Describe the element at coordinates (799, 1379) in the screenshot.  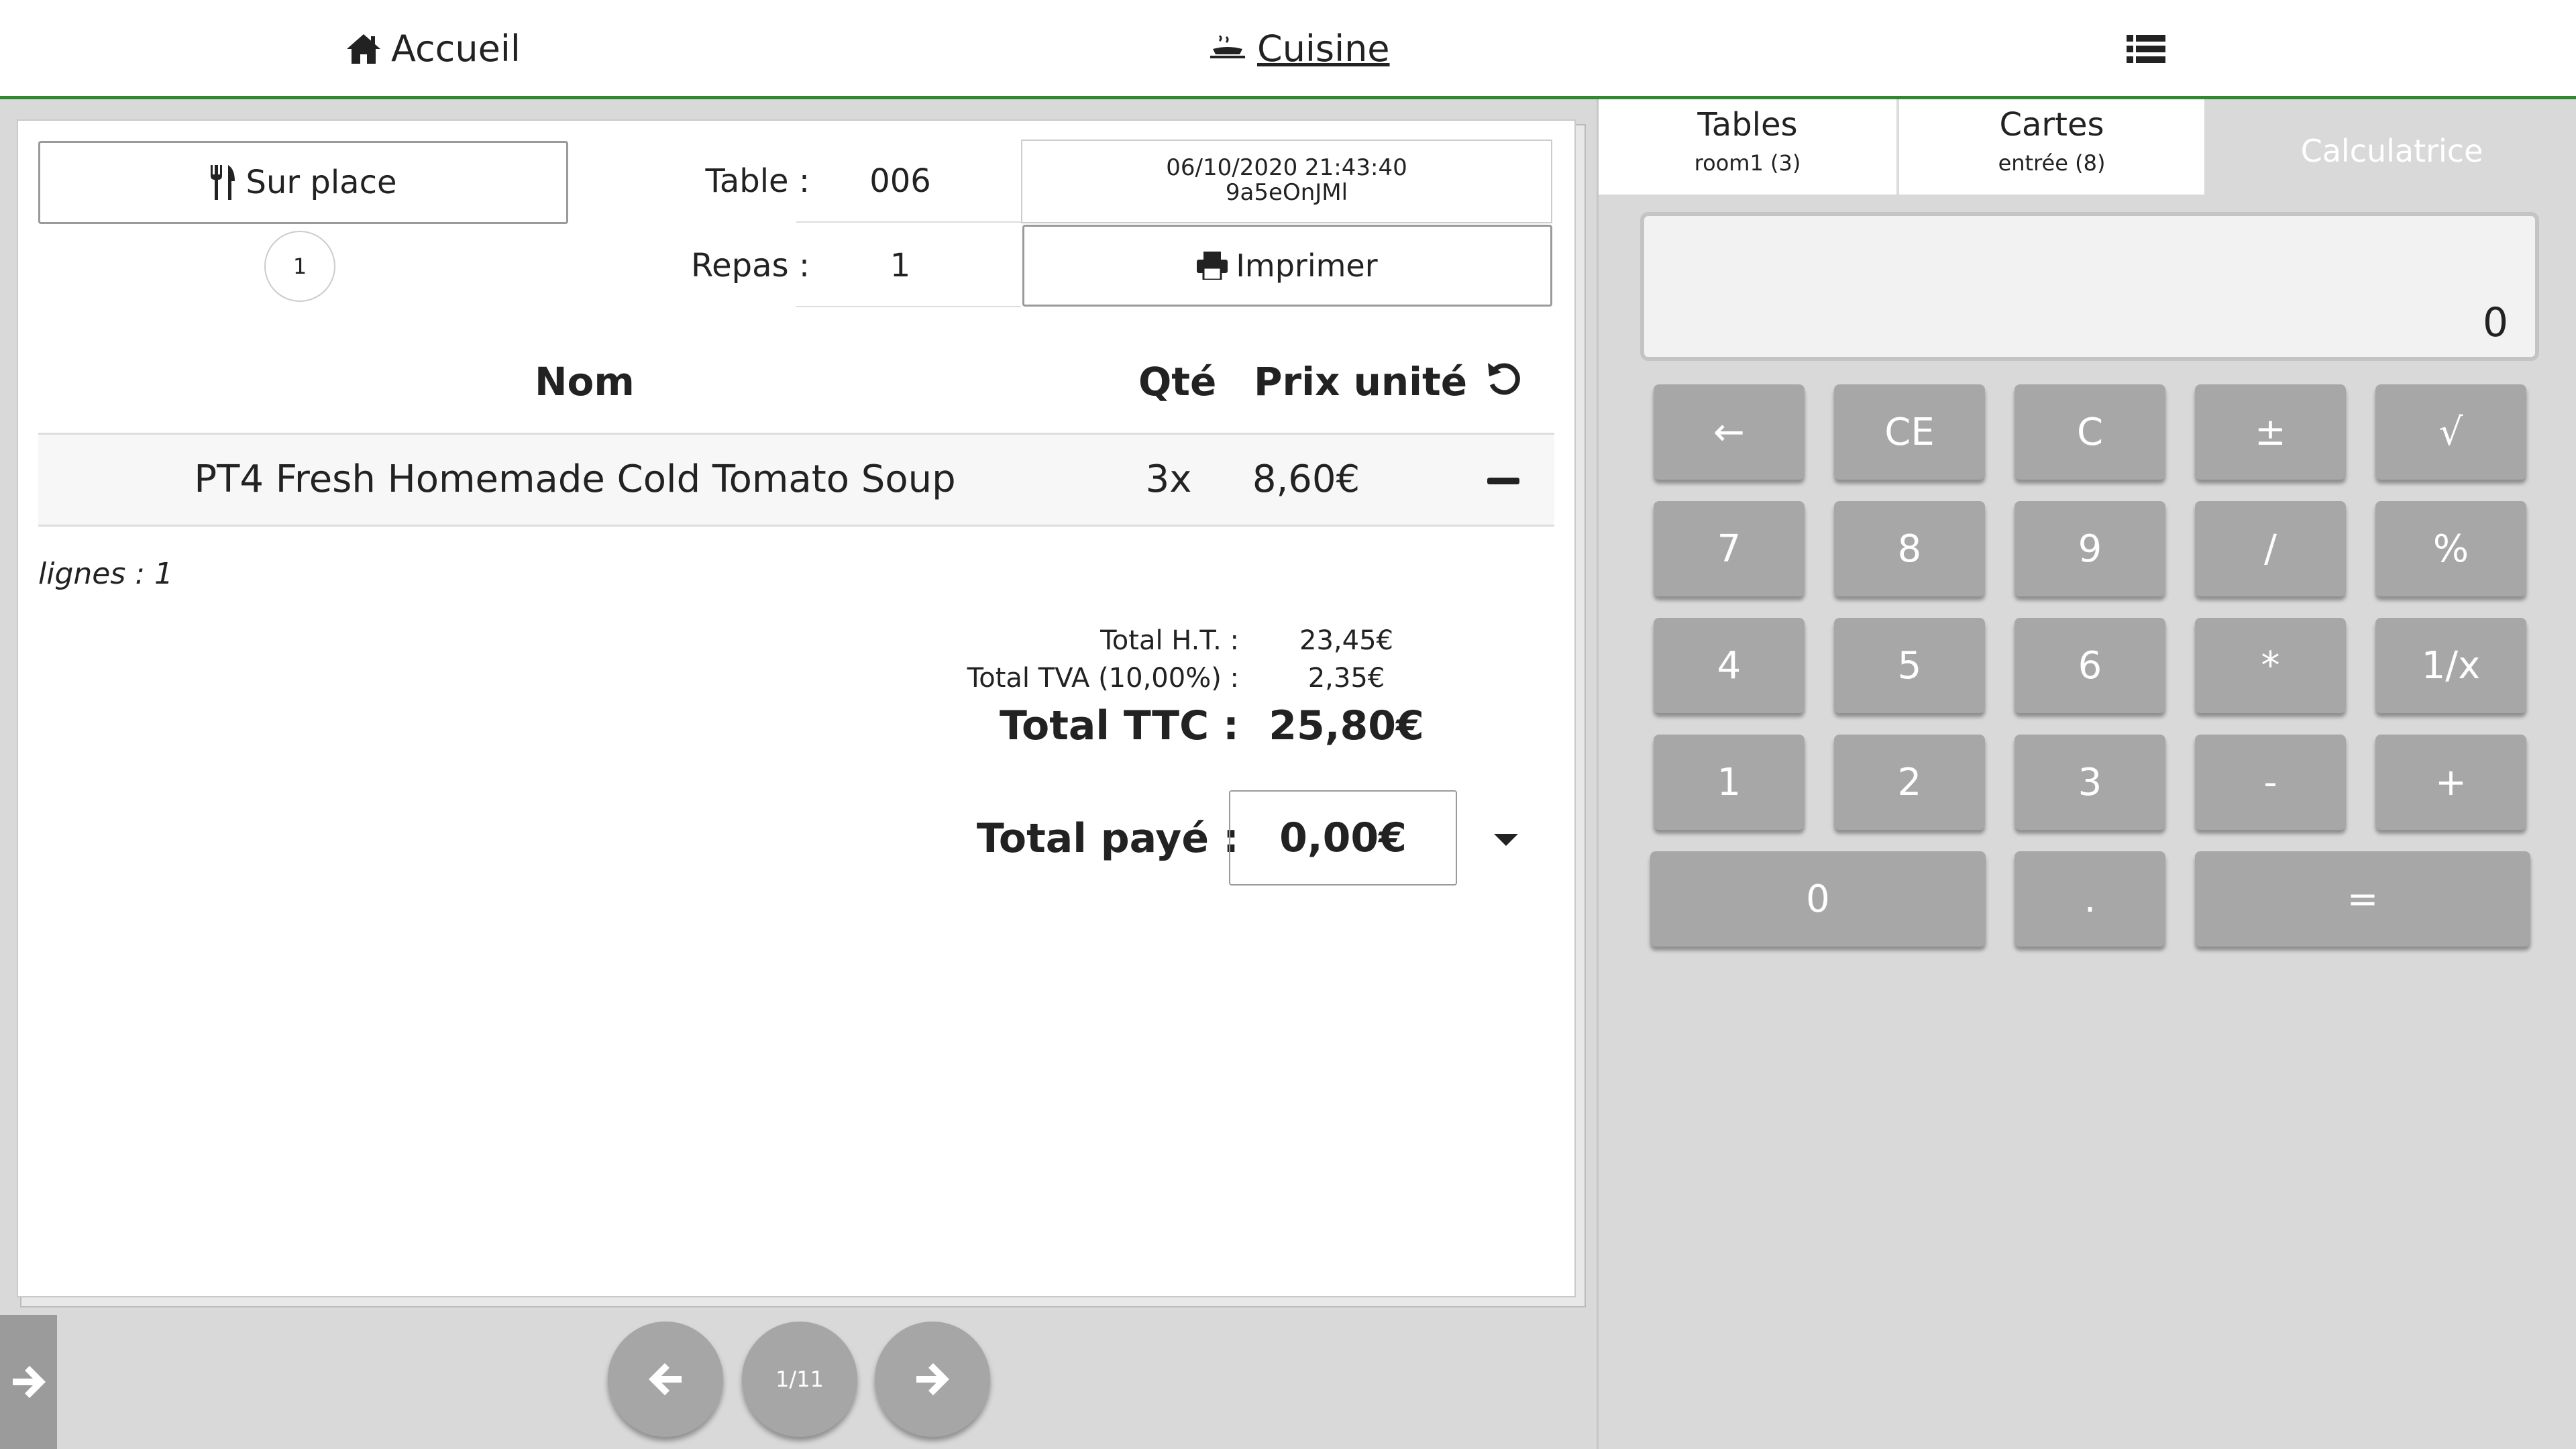
I see `page-indicator: 1/11` at that location.